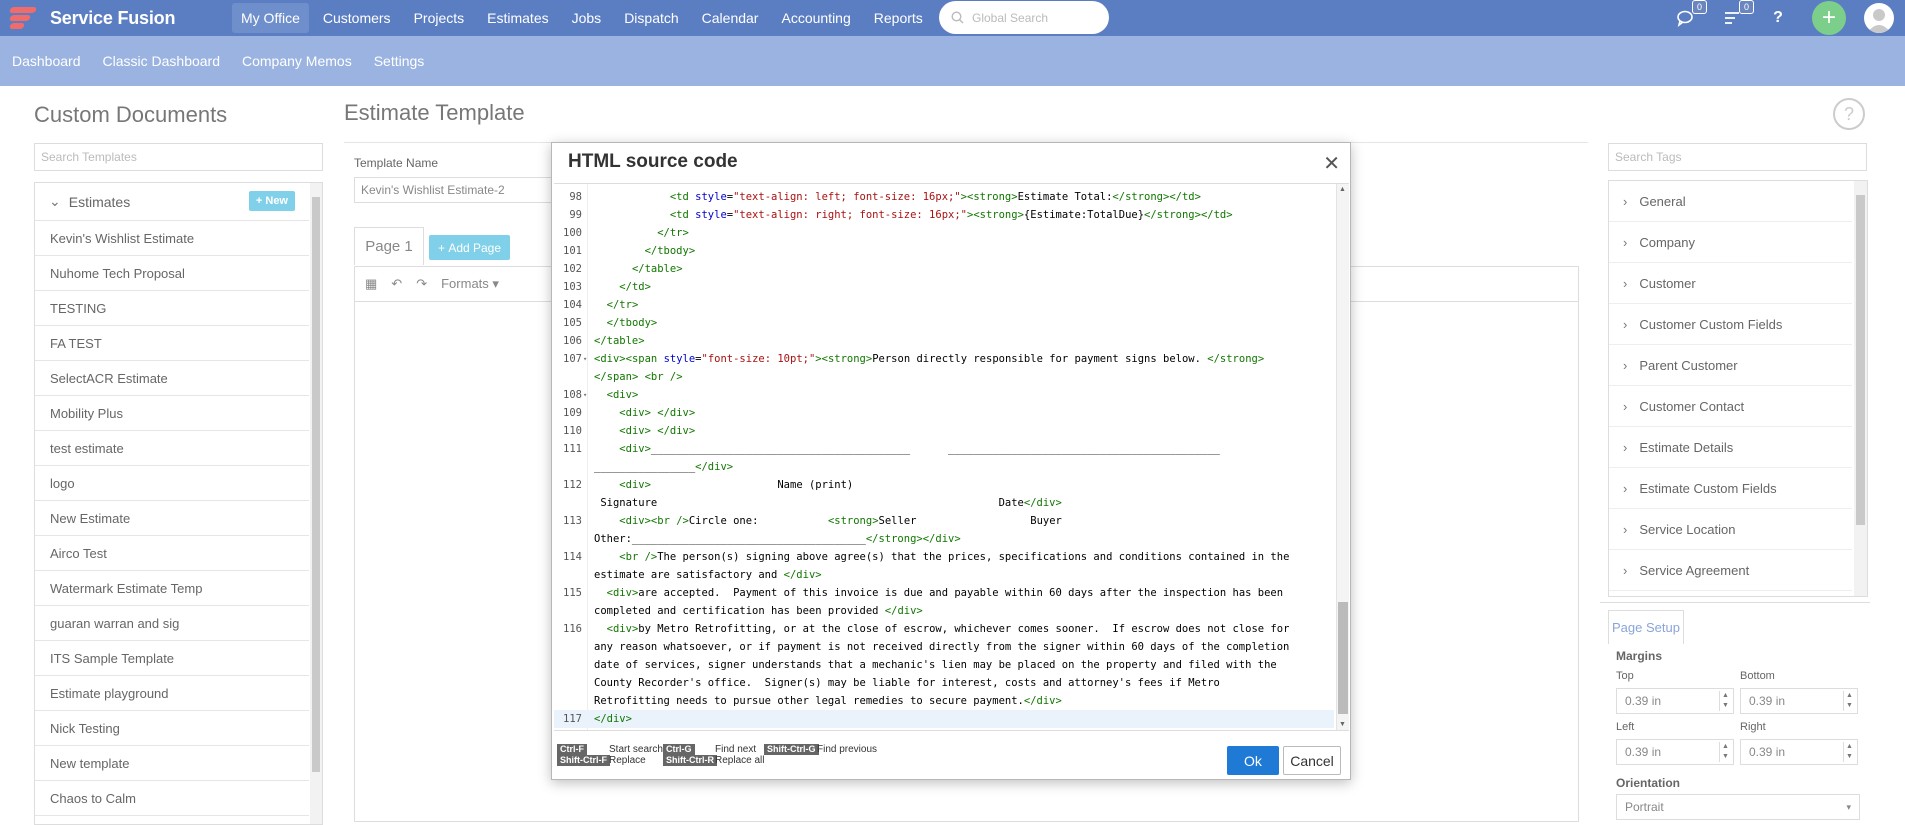 The width and height of the screenshot is (1905, 825). I want to click on nav-calendar: Calendar, so click(730, 18).